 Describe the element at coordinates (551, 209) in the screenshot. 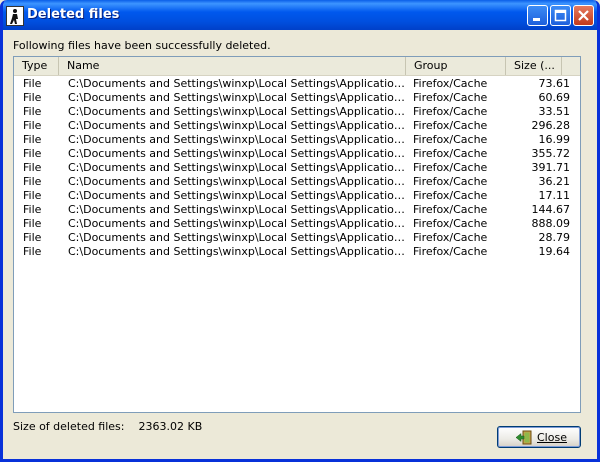

I see `cell-size: 144.67` at that location.